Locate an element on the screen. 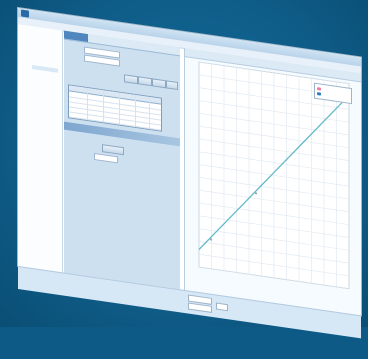 This screenshot has width=368, height=359. text-field is located at coordinates (106, 158).